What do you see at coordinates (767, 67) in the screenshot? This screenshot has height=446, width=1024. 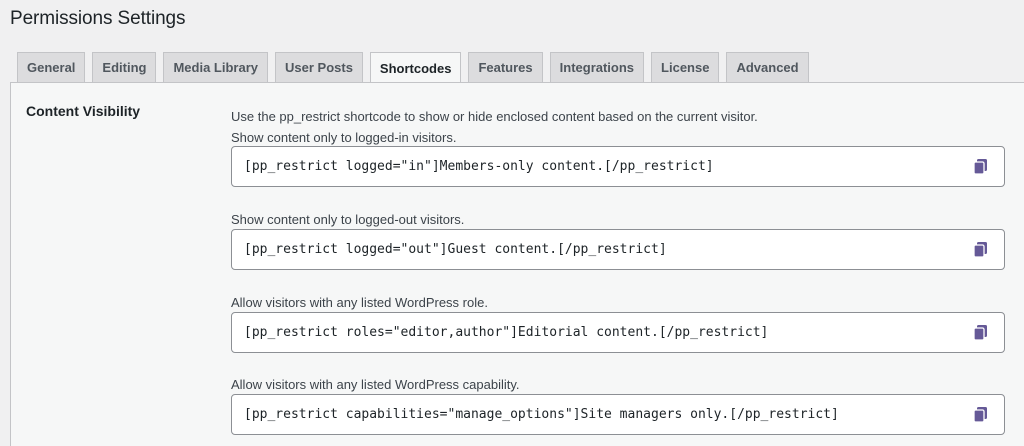 I see `tab-advanced: Advanced` at bounding box center [767, 67].